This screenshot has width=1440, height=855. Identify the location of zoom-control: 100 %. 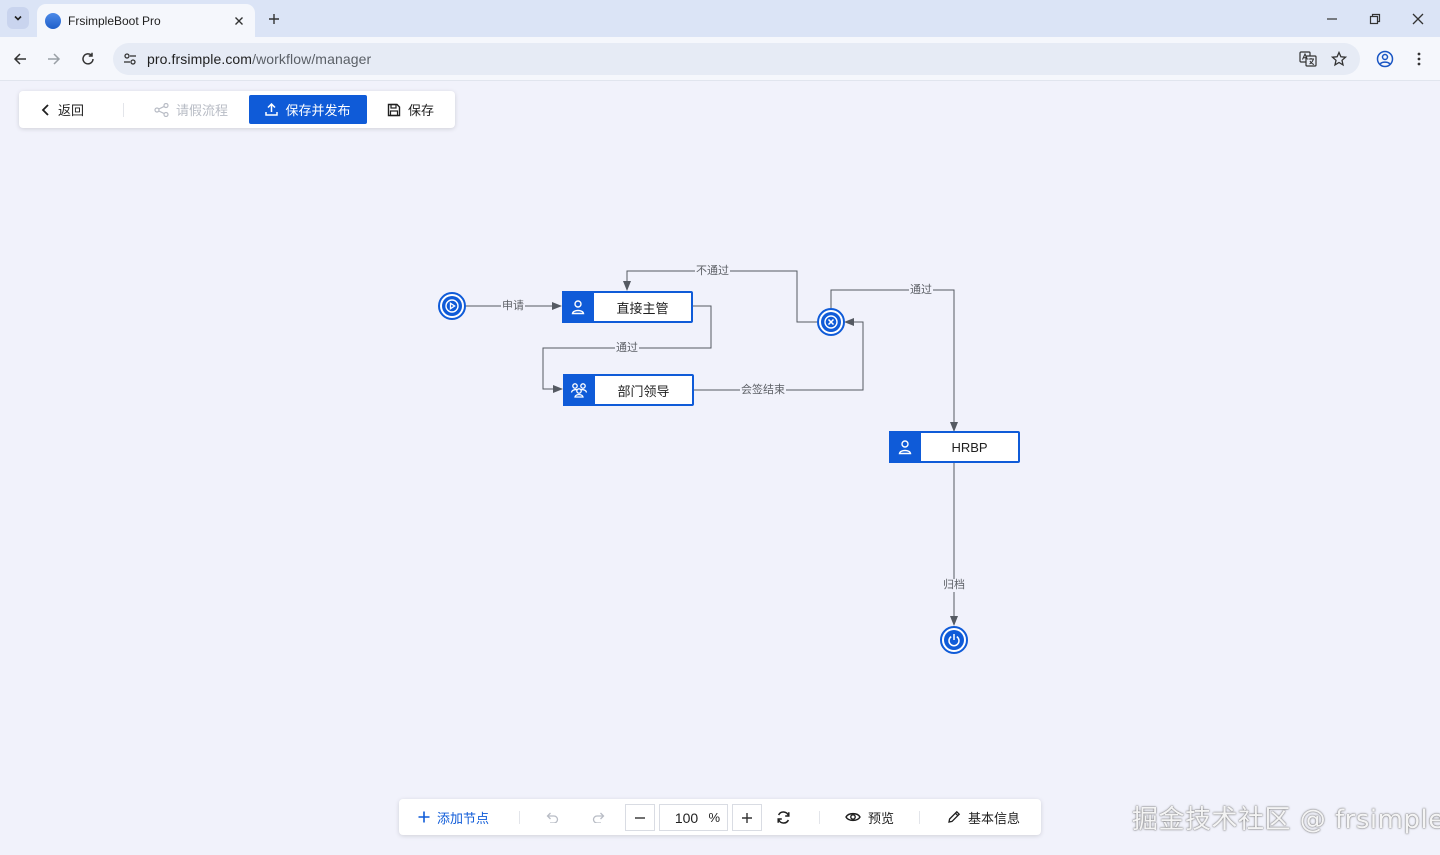
(693, 817).